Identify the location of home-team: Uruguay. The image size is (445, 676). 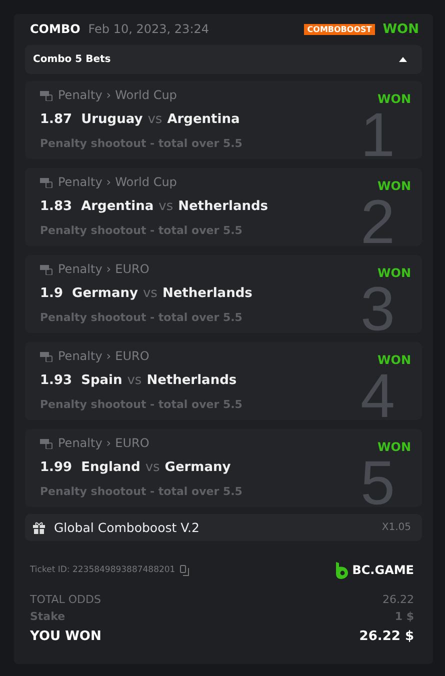
(112, 119).